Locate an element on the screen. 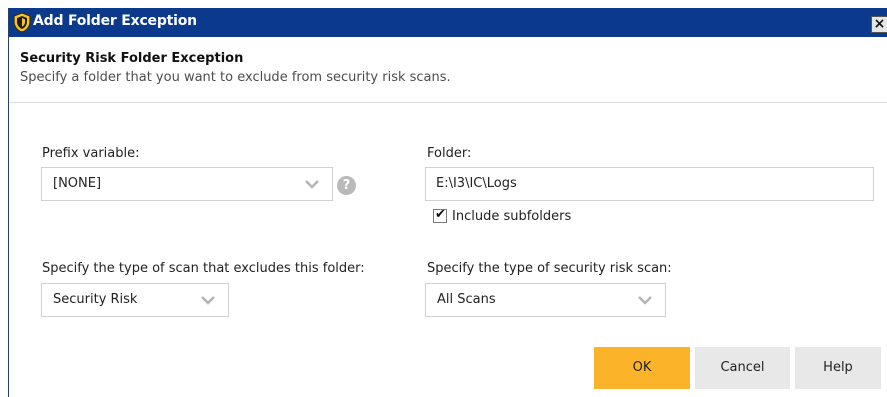  risk-scan-type-select: All Scans is located at coordinates (545, 300).